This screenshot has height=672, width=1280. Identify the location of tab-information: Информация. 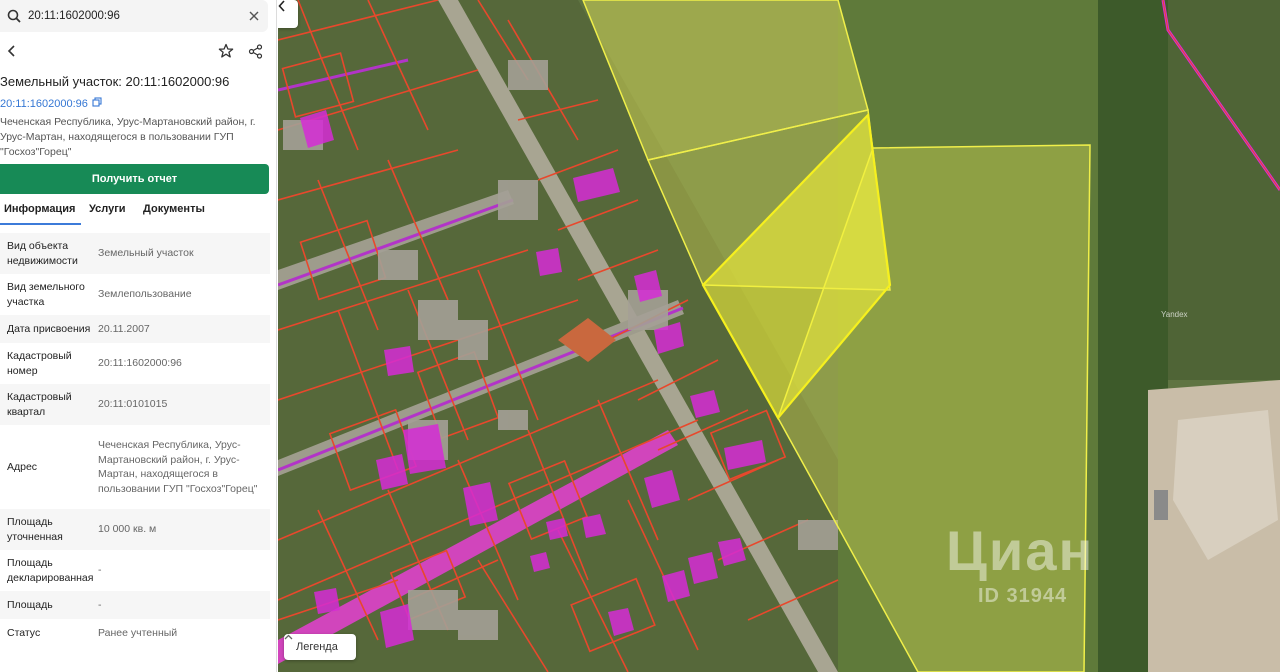
(41, 214).